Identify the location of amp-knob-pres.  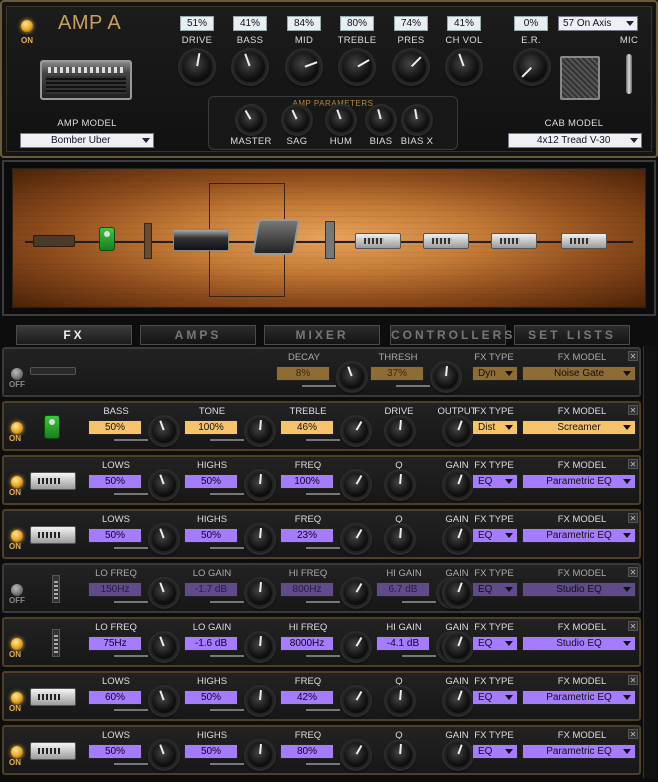
(411, 67).